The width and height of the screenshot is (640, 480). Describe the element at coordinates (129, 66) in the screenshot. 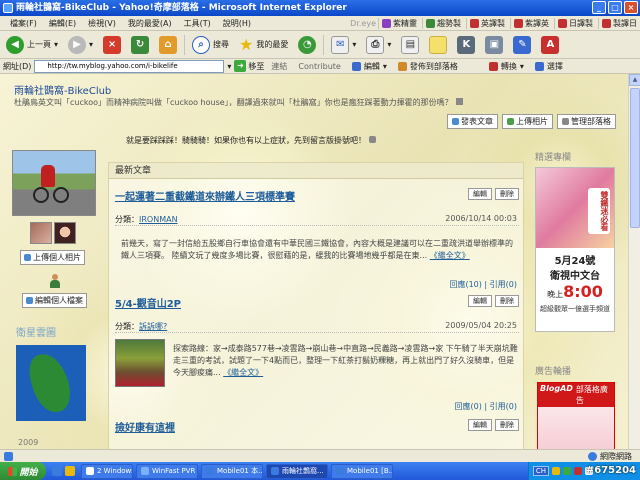

I see `address-input` at that location.